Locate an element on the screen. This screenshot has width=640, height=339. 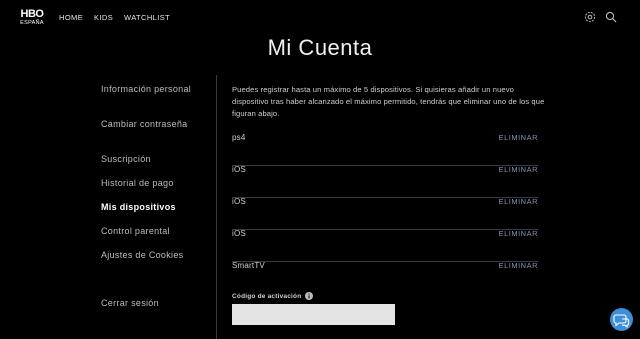
sidebar-item-personal-info: Información personal is located at coordinates (153, 90).